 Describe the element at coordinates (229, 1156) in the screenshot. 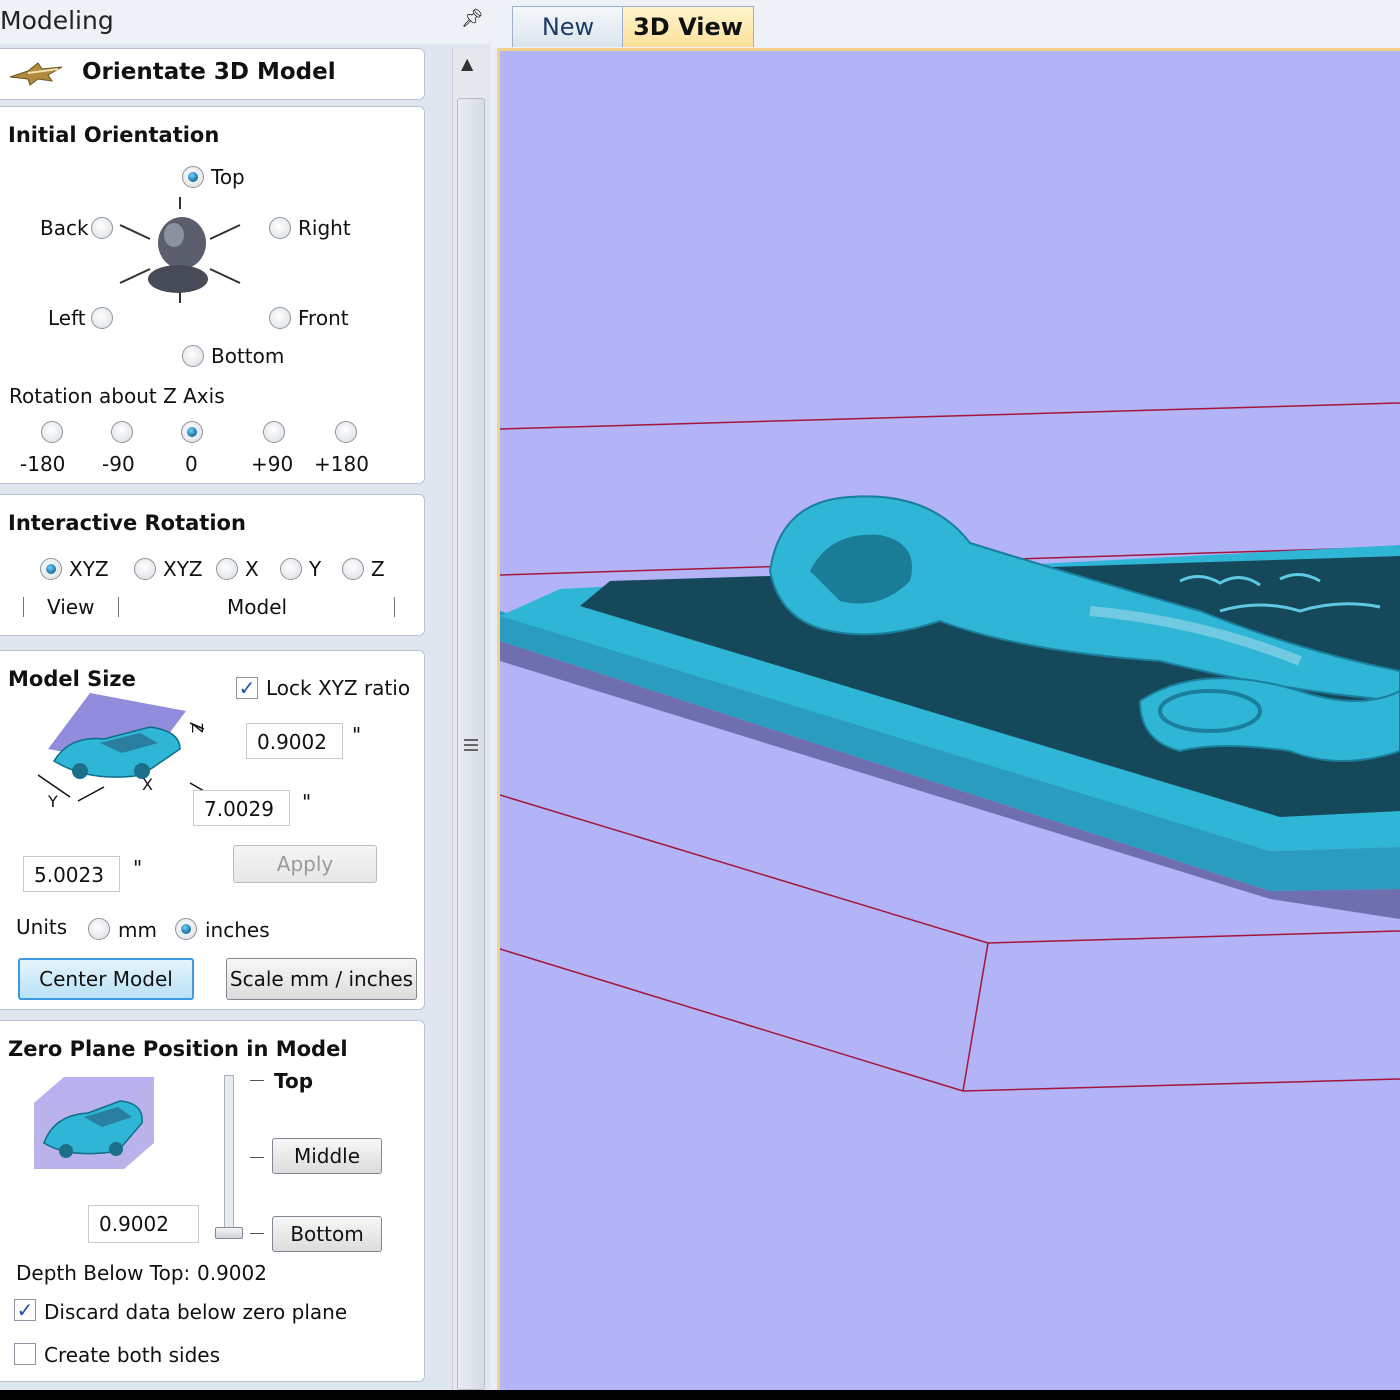

I see `zero-plane-slider-track` at that location.